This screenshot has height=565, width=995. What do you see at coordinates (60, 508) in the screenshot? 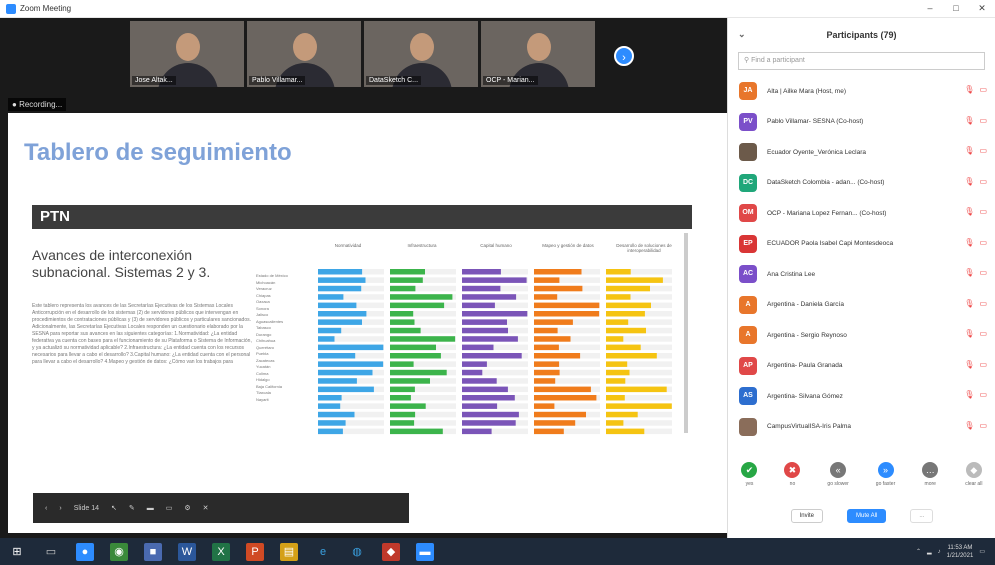
I see `next-slide-icon: ›` at bounding box center [60, 508].